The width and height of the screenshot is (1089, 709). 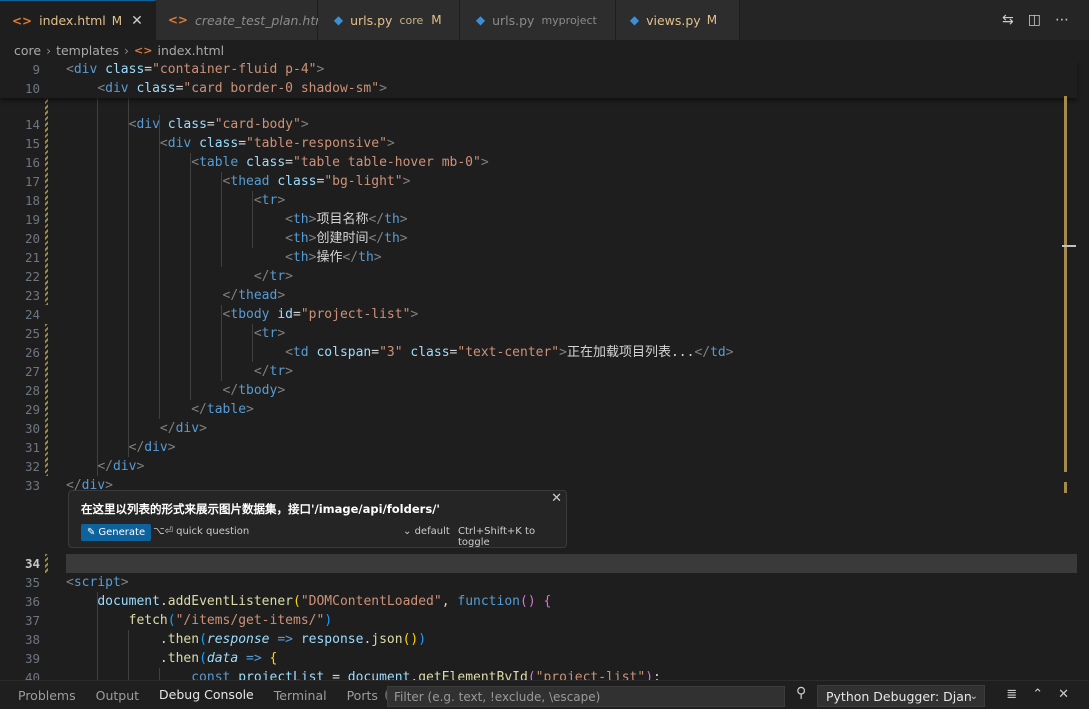 What do you see at coordinates (340, 162) in the screenshot?
I see `code-line: <table class="table table-hover mb-0">` at bounding box center [340, 162].